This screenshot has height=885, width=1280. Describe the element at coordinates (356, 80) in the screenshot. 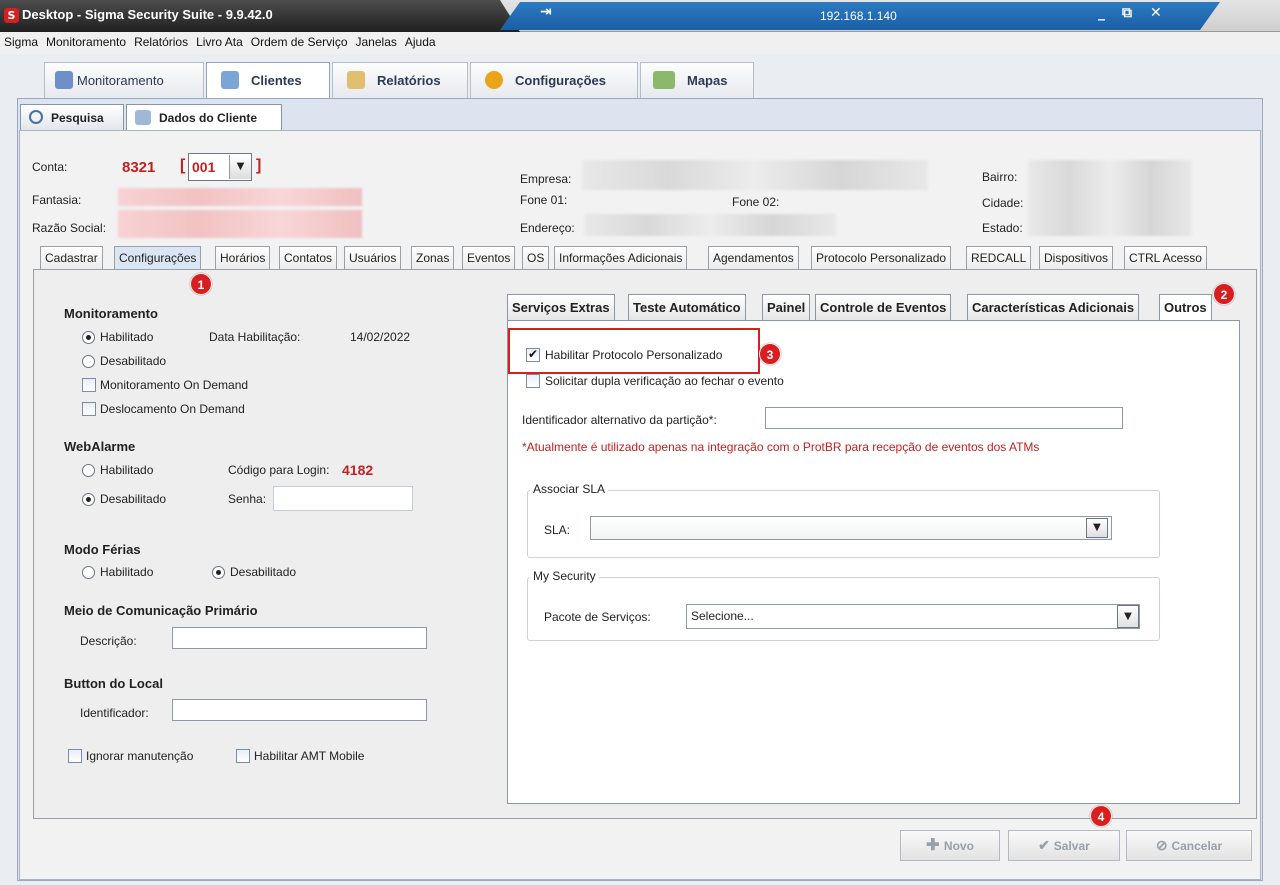

I see `report-icon` at that location.